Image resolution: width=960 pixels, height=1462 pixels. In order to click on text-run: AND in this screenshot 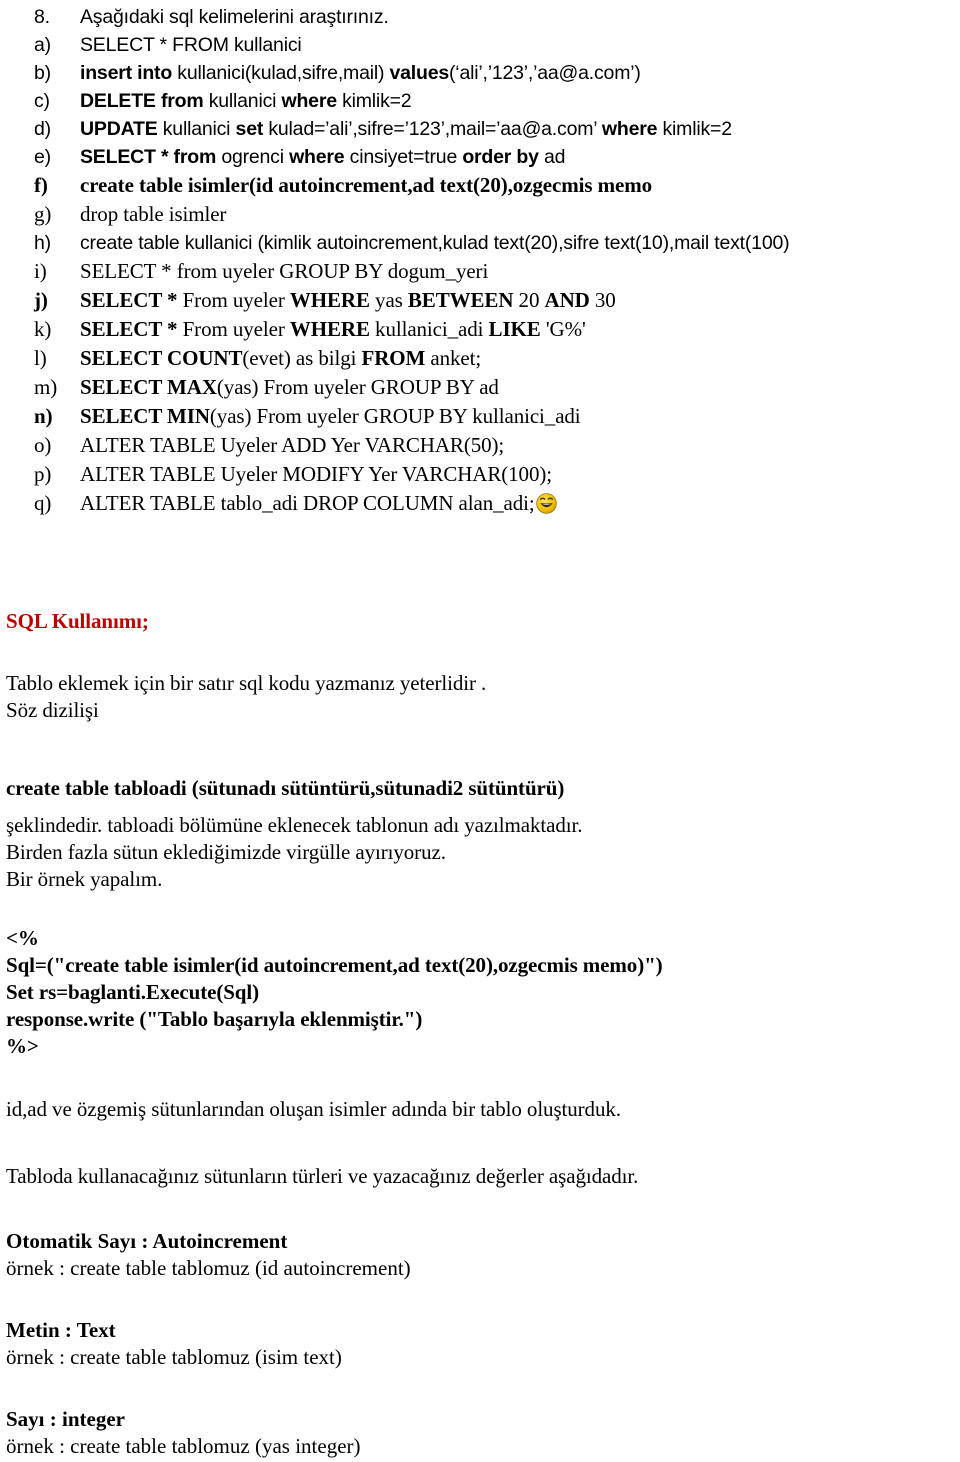, I will do `click(569, 300)`.